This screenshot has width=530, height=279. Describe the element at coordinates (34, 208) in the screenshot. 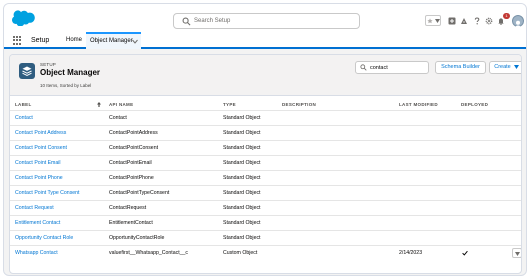

I see `object-label-link: Contact Request` at that location.